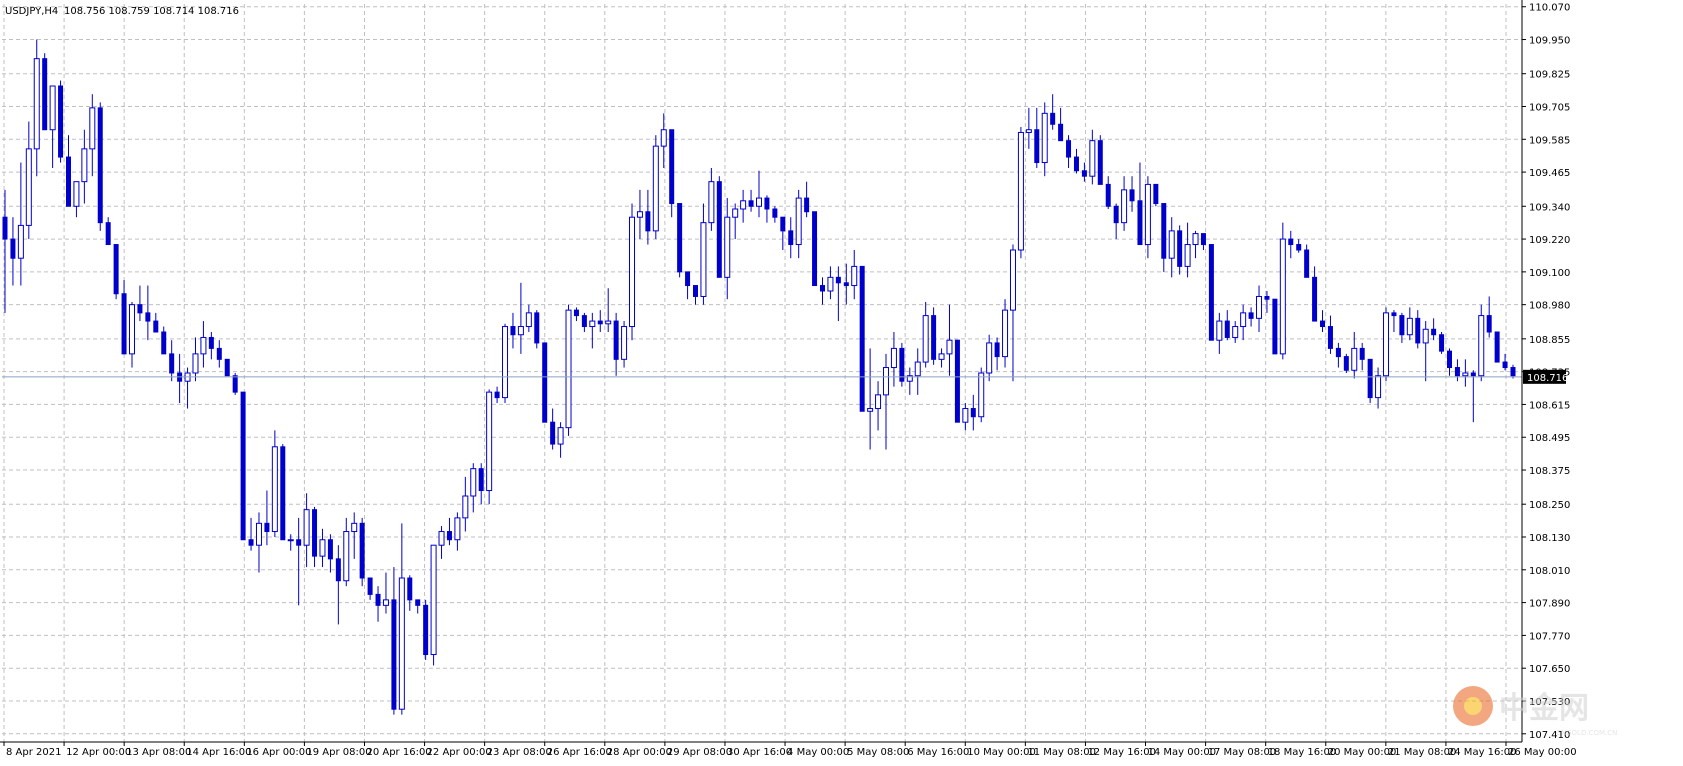 The width and height of the screenshot is (1683, 766). What do you see at coordinates (278, 752) in the screenshot?
I see `x-tick-label: 16 Apr 00:00` at bounding box center [278, 752].